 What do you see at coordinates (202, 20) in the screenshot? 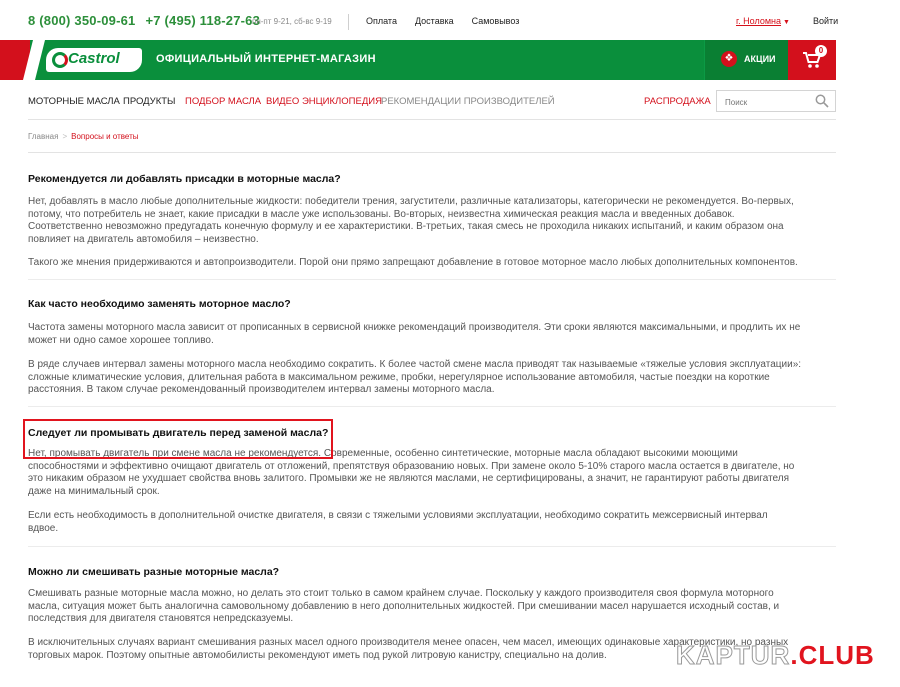
I see `phone-2: +7 (495) 118-27-63` at bounding box center [202, 20].